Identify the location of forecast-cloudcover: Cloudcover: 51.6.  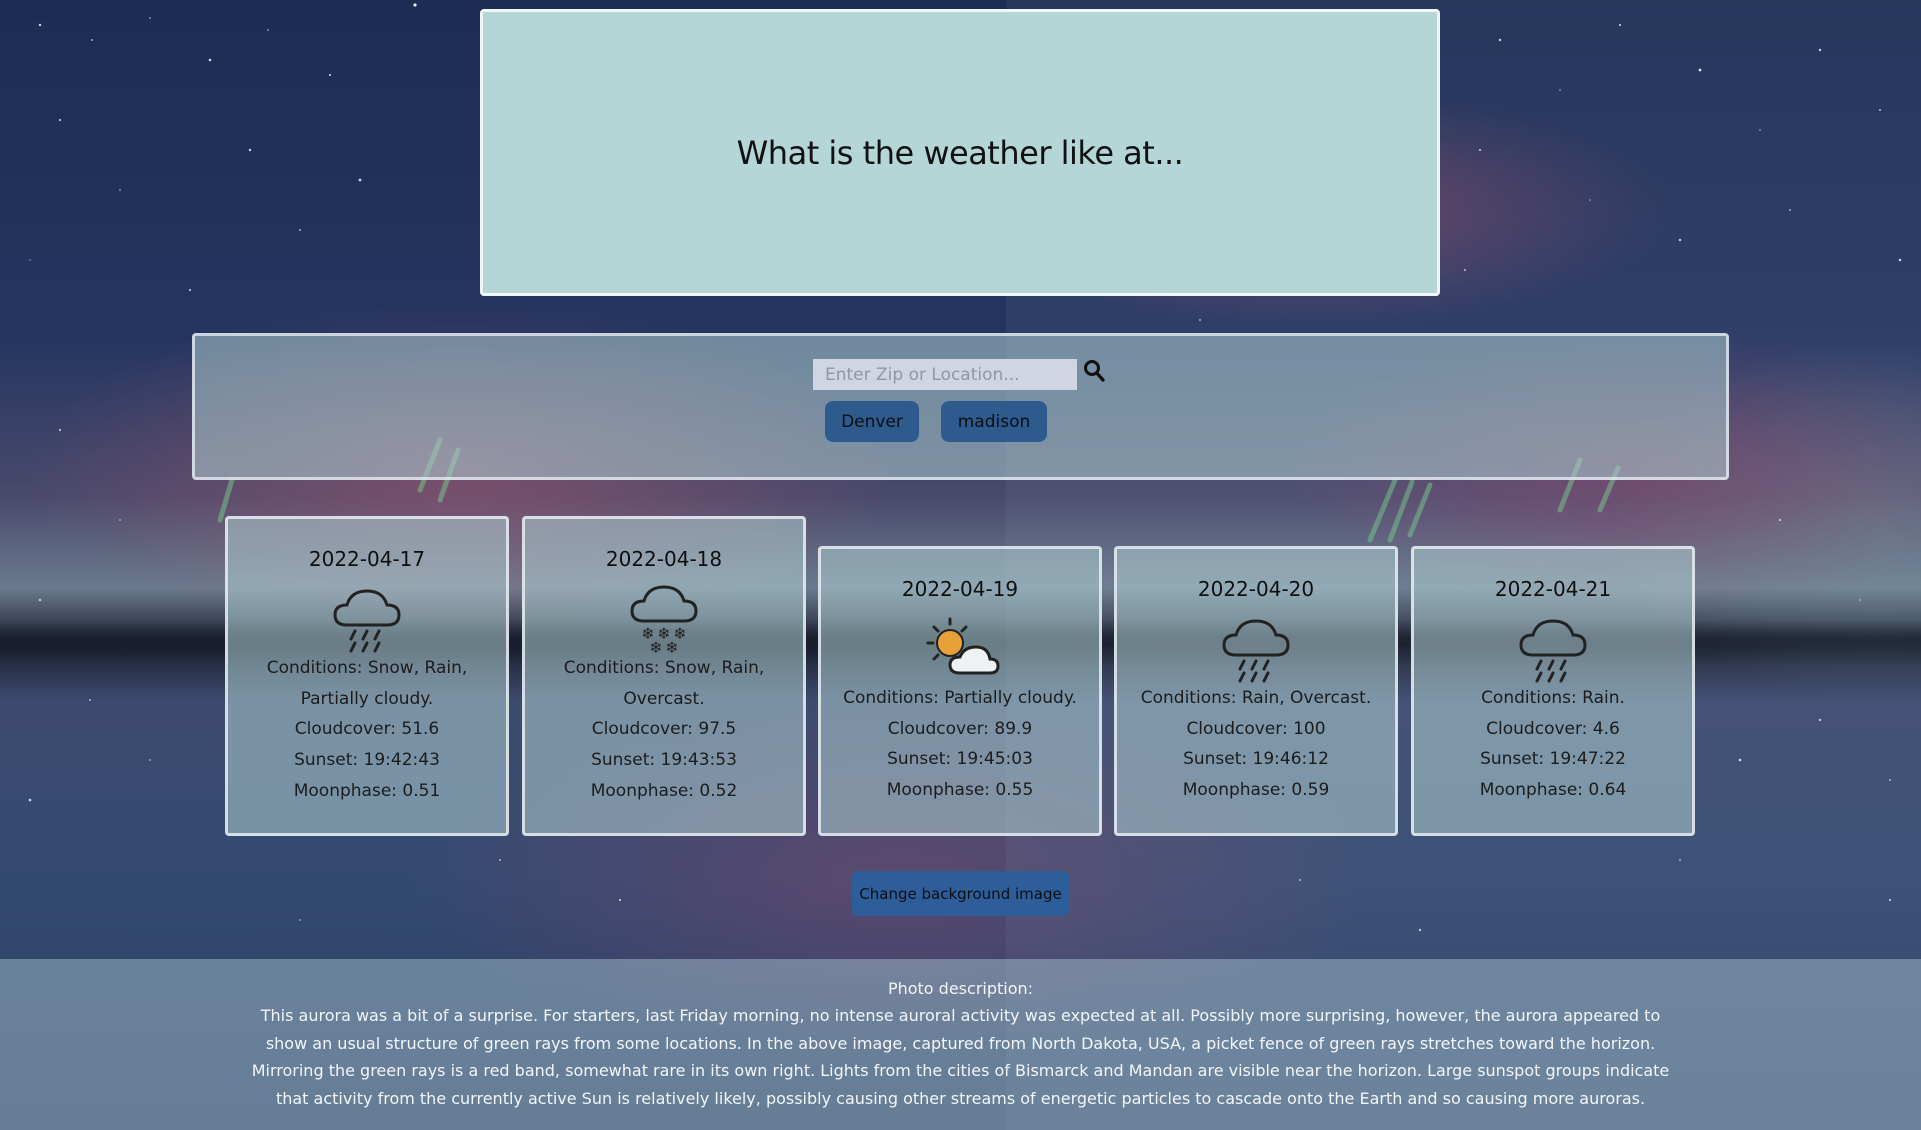
(367, 729).